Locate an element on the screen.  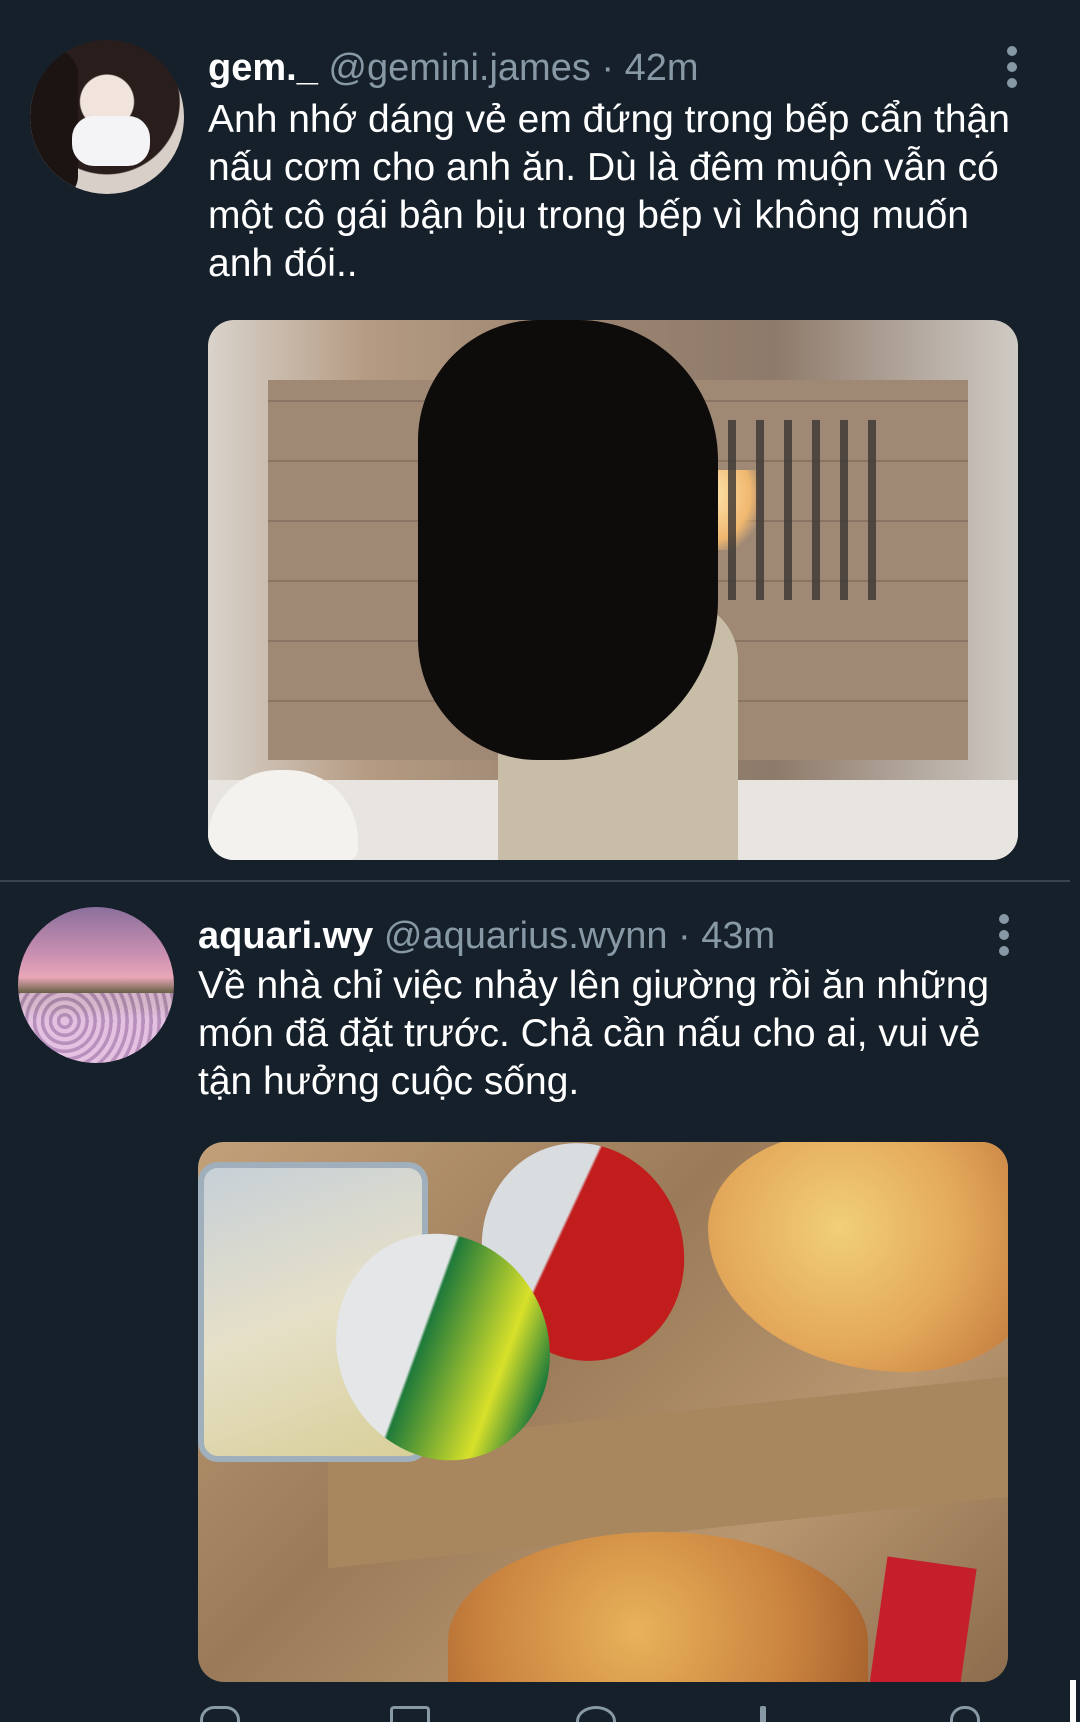
display-name: aquari.wy is located at coordinates (285, 936).